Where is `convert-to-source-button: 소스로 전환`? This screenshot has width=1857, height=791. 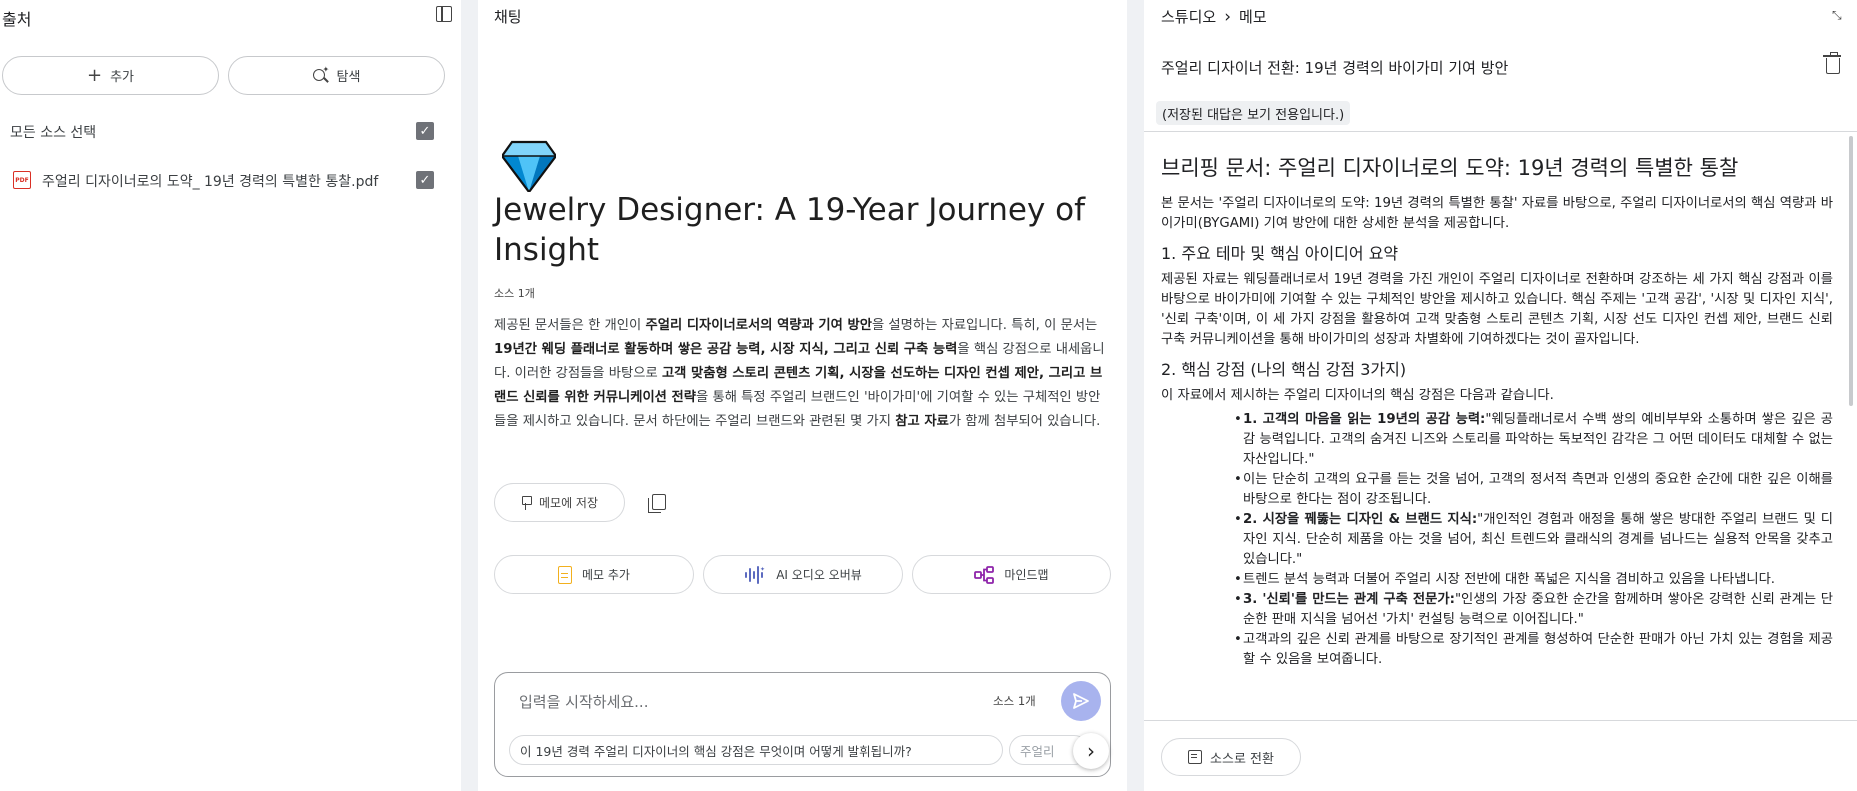
convert-to-source-button: 소스로 전환 is located at coordinates (1231, 757).